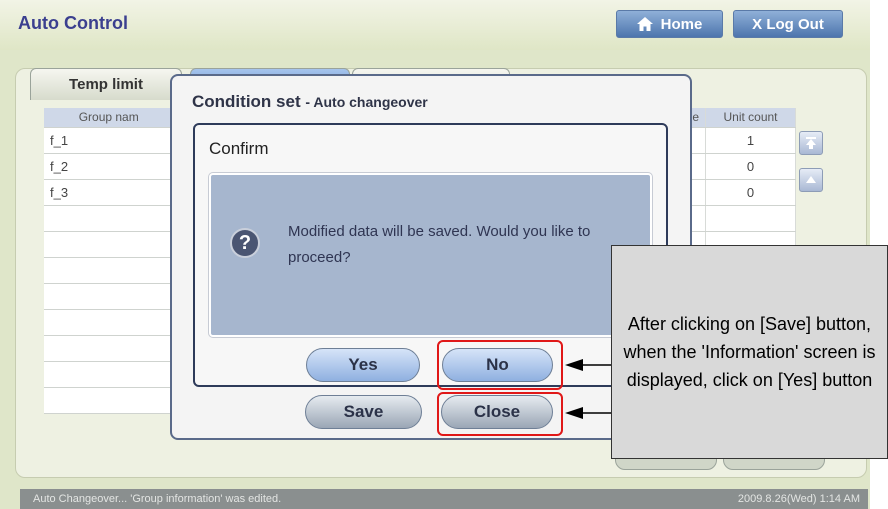 Image resolution: width=888 pixels, height=509 pixels. Describe the element at coordinates (574, 365) in the screenshot. I see `arrow-head-no` at that location.